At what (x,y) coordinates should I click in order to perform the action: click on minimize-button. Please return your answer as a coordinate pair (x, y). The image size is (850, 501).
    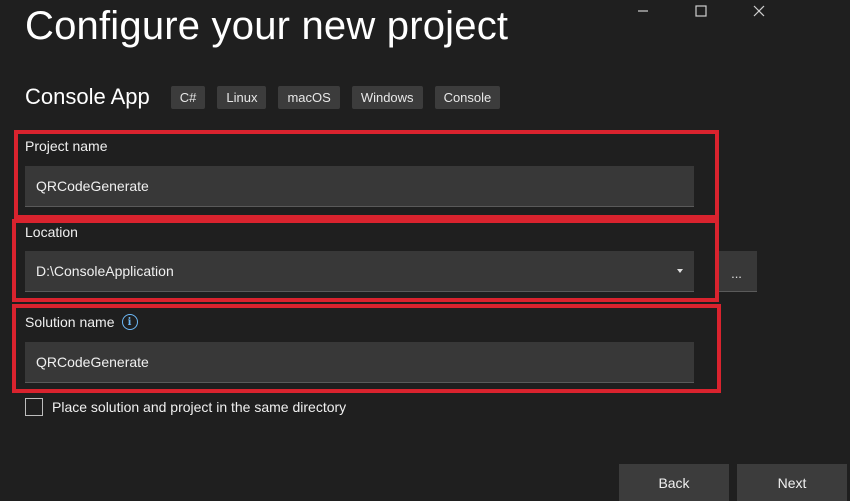
    Looking at the image, I should click on (643, 11).